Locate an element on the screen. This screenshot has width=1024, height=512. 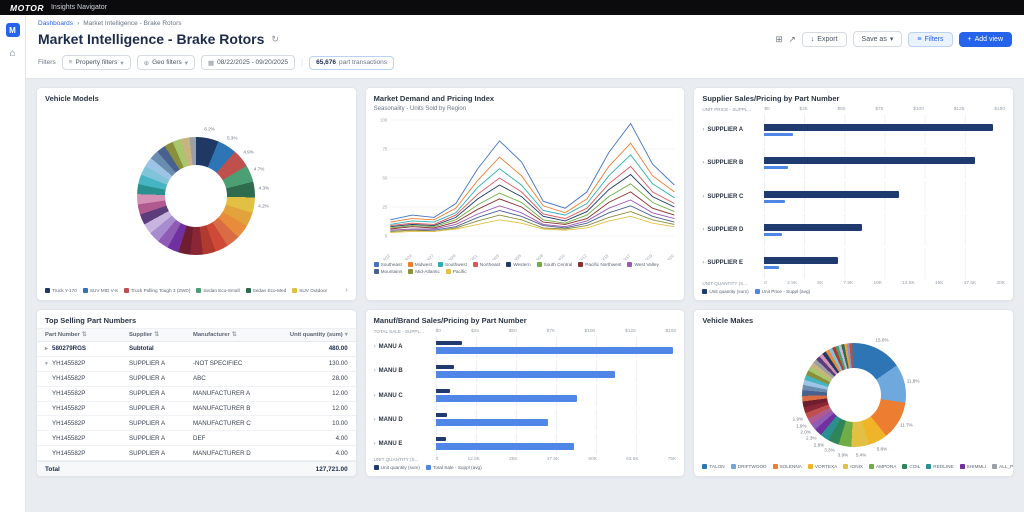
bar-category-label: › SUPPLIER C is located at coordinates (733, 197).